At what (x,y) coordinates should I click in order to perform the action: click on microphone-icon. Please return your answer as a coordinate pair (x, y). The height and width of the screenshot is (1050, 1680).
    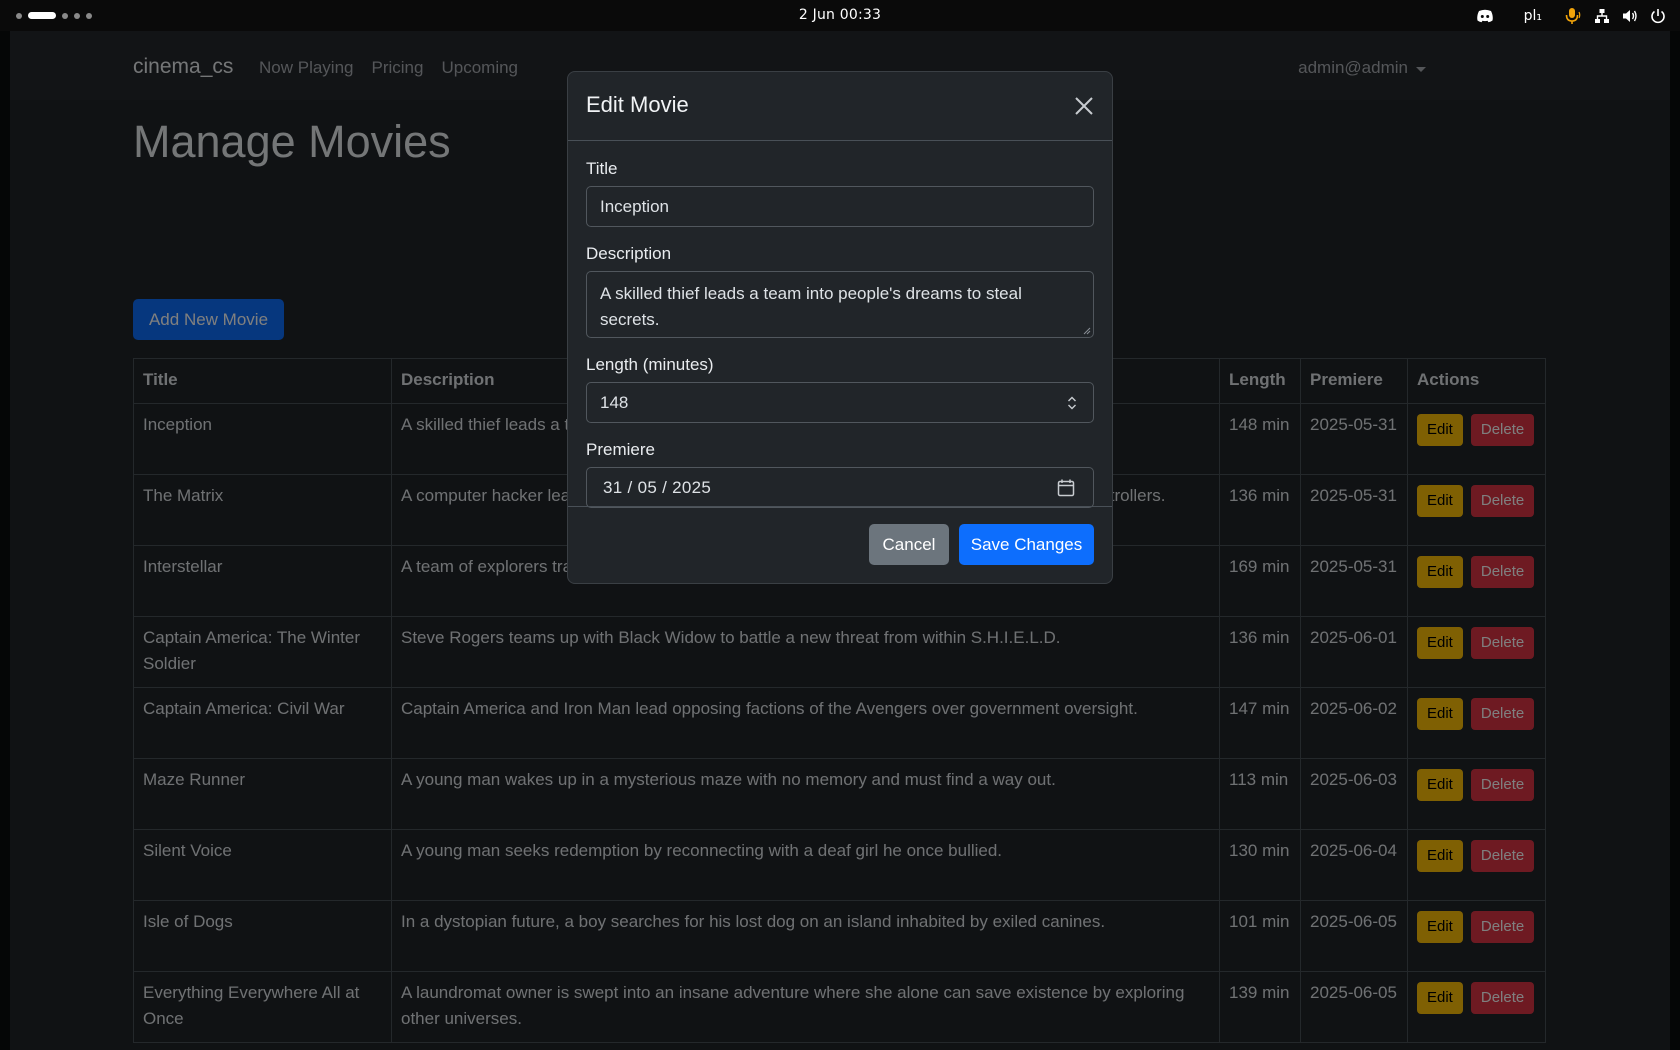
    Looking at the image, I should click on (1573, 16).